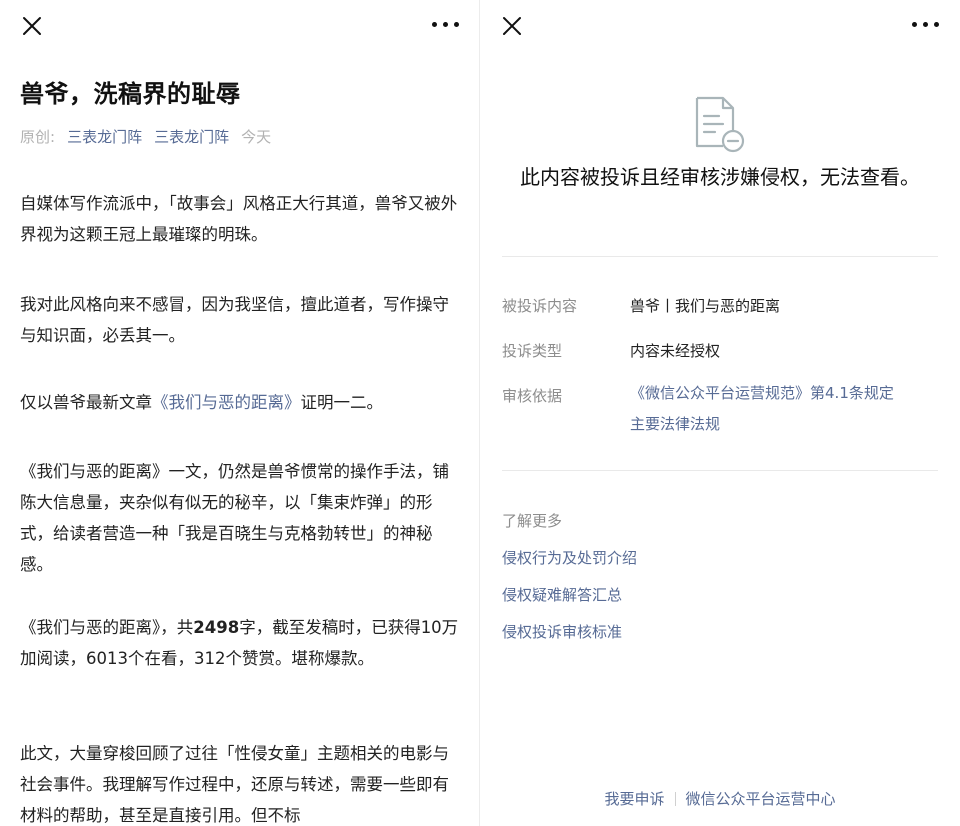 This screenshot has height=826, width=960. I want to click on footer-separator, so click(675, 799).